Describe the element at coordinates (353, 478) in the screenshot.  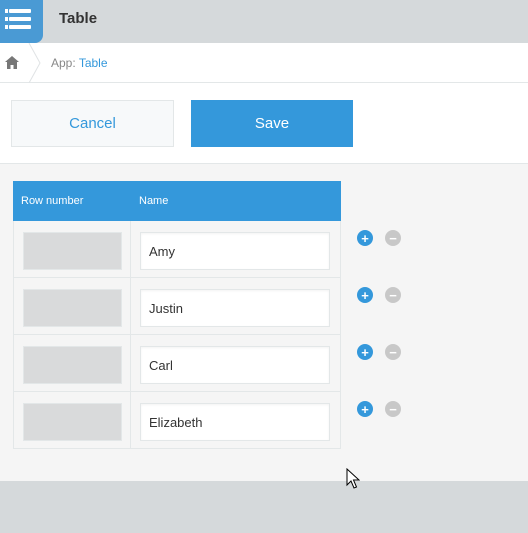
I see `mouse-cursor-icon` at that location.